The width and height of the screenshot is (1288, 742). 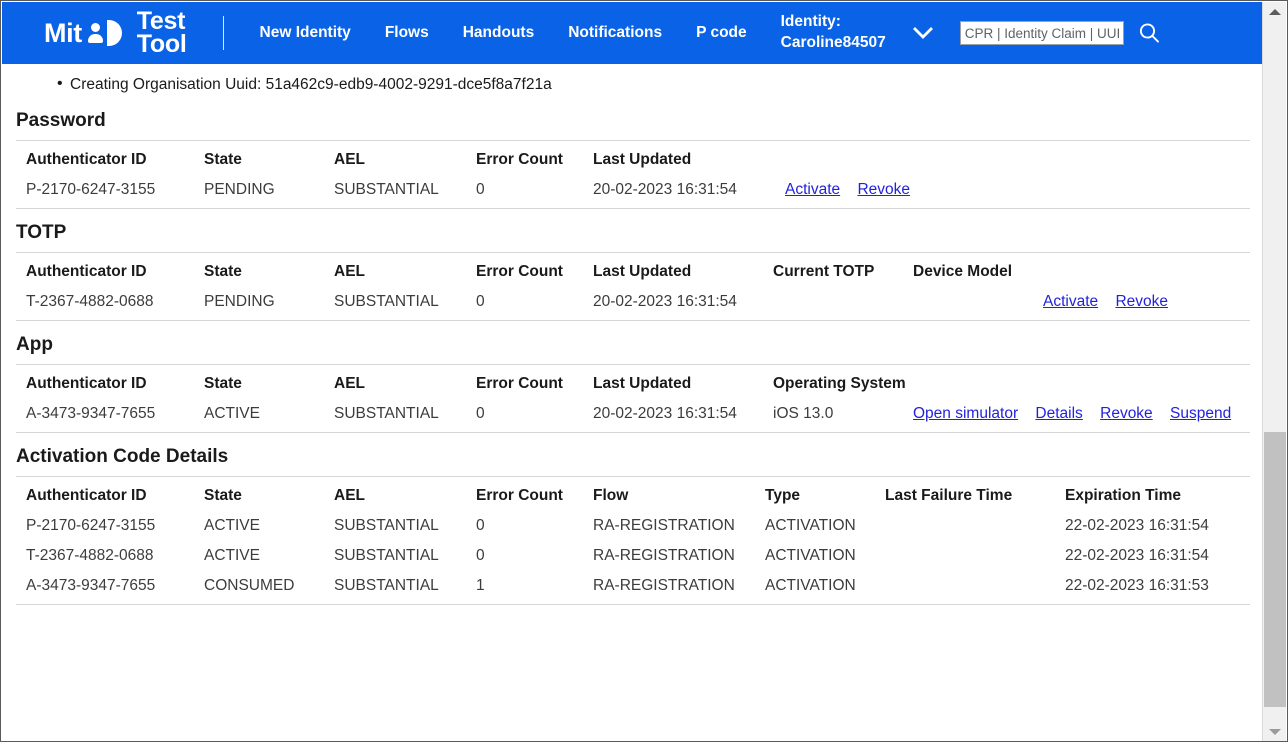 I want to click on logo-test-tool-text: Test Tool, so click(x=161, y=33).